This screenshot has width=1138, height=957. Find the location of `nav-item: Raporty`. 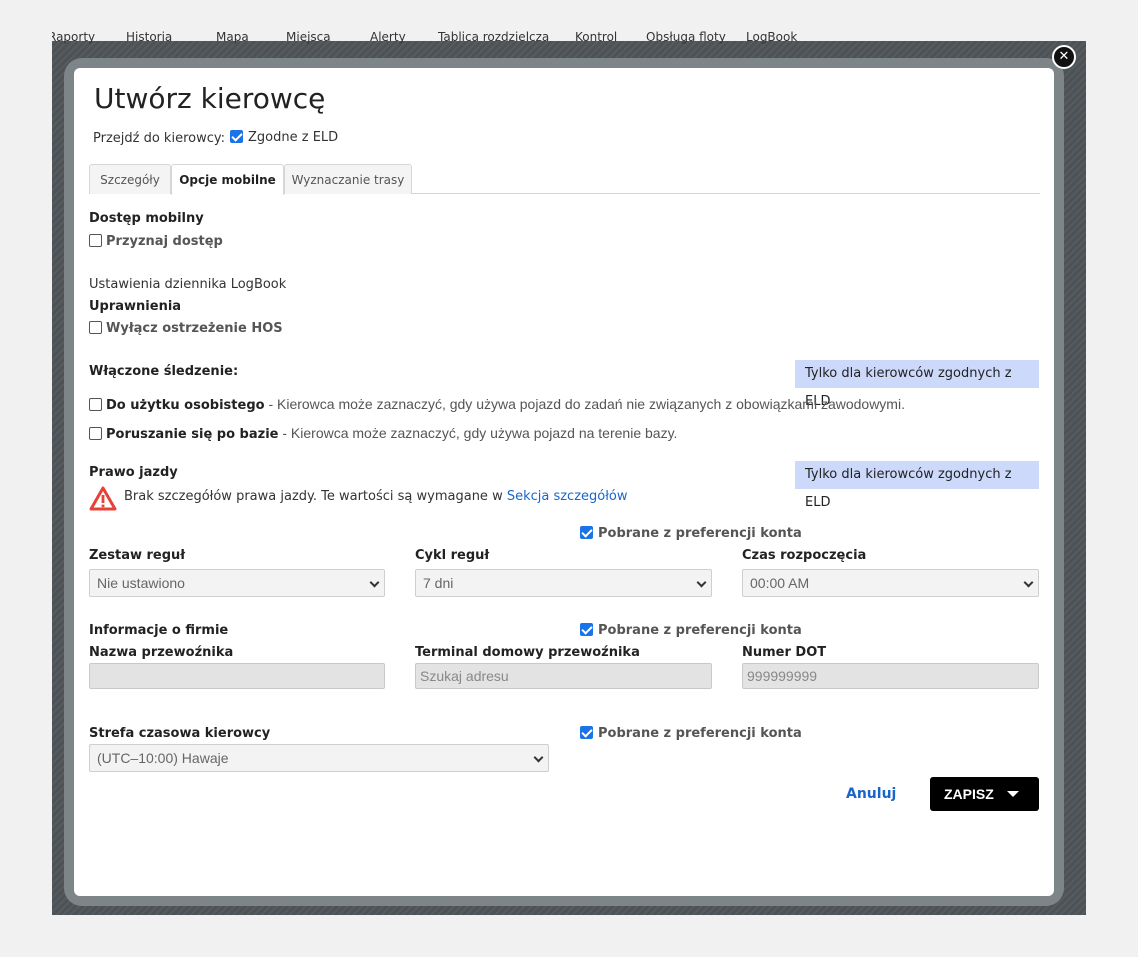

nav-item: Raporty is located at coordinates (73, 37).